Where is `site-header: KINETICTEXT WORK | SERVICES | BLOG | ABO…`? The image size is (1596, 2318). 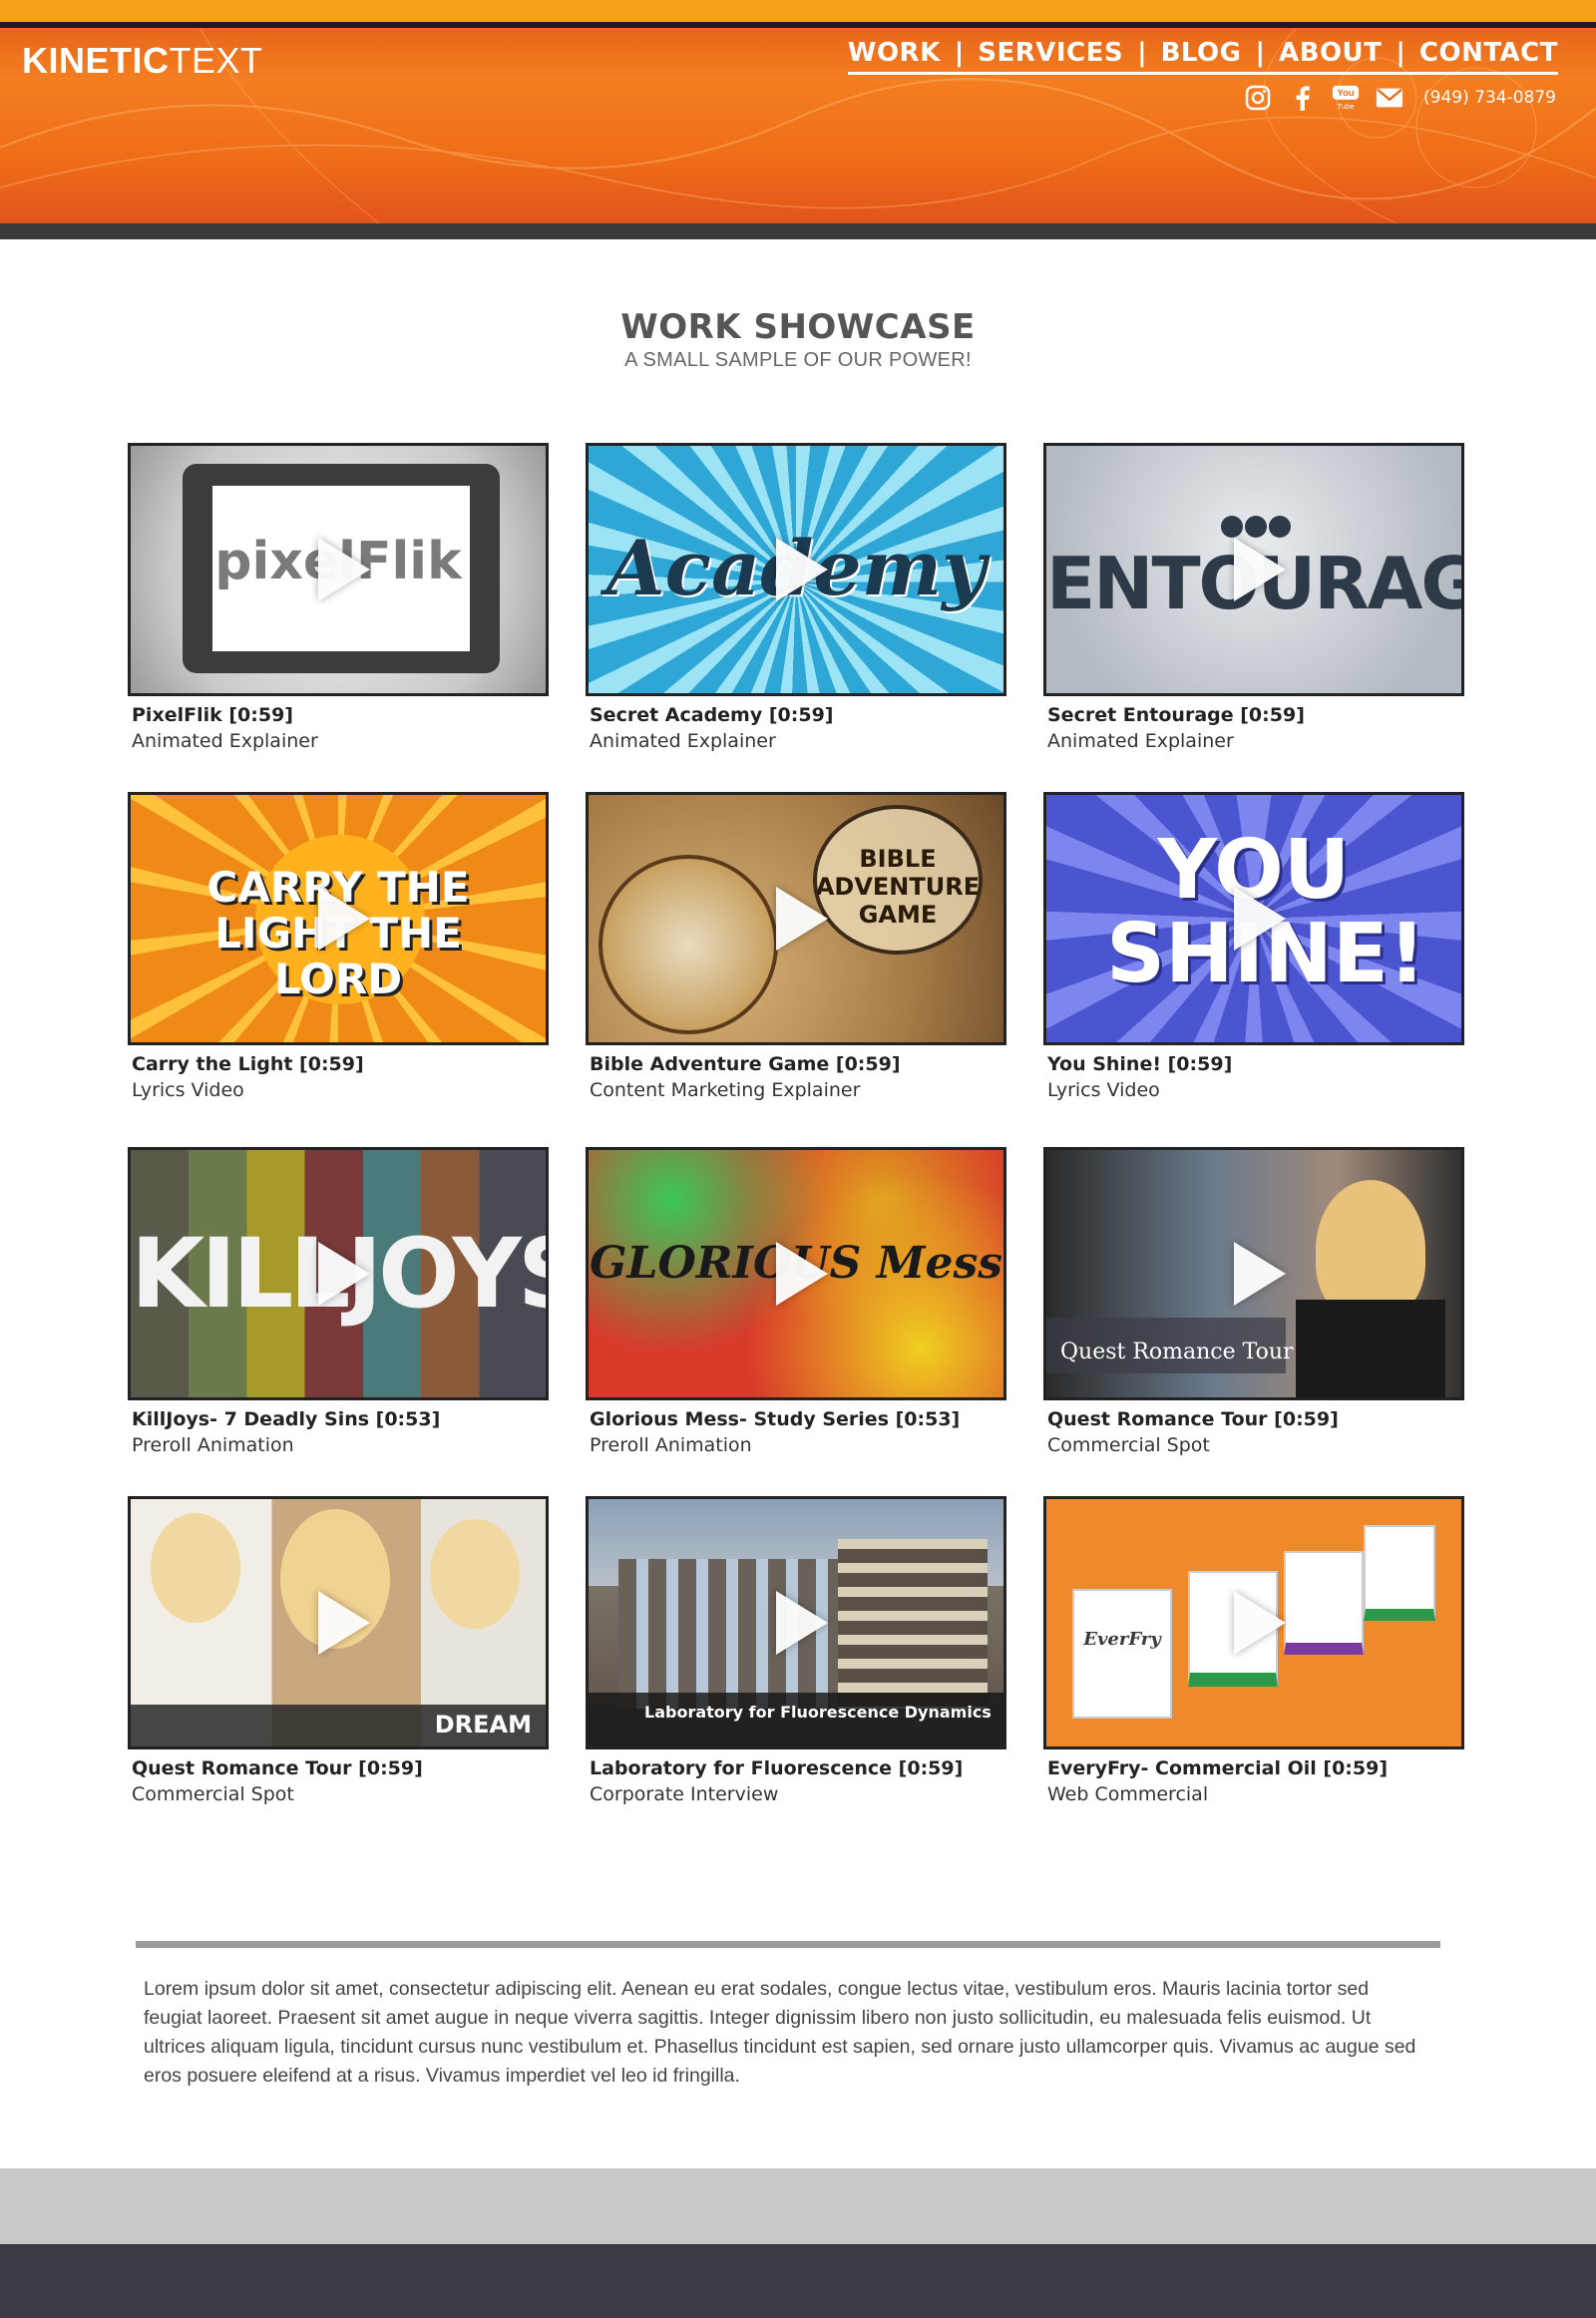 site-header: KINETICTEXT WORK | SERVICES | BLOG | ABO… is located at coordinates (798, 119).